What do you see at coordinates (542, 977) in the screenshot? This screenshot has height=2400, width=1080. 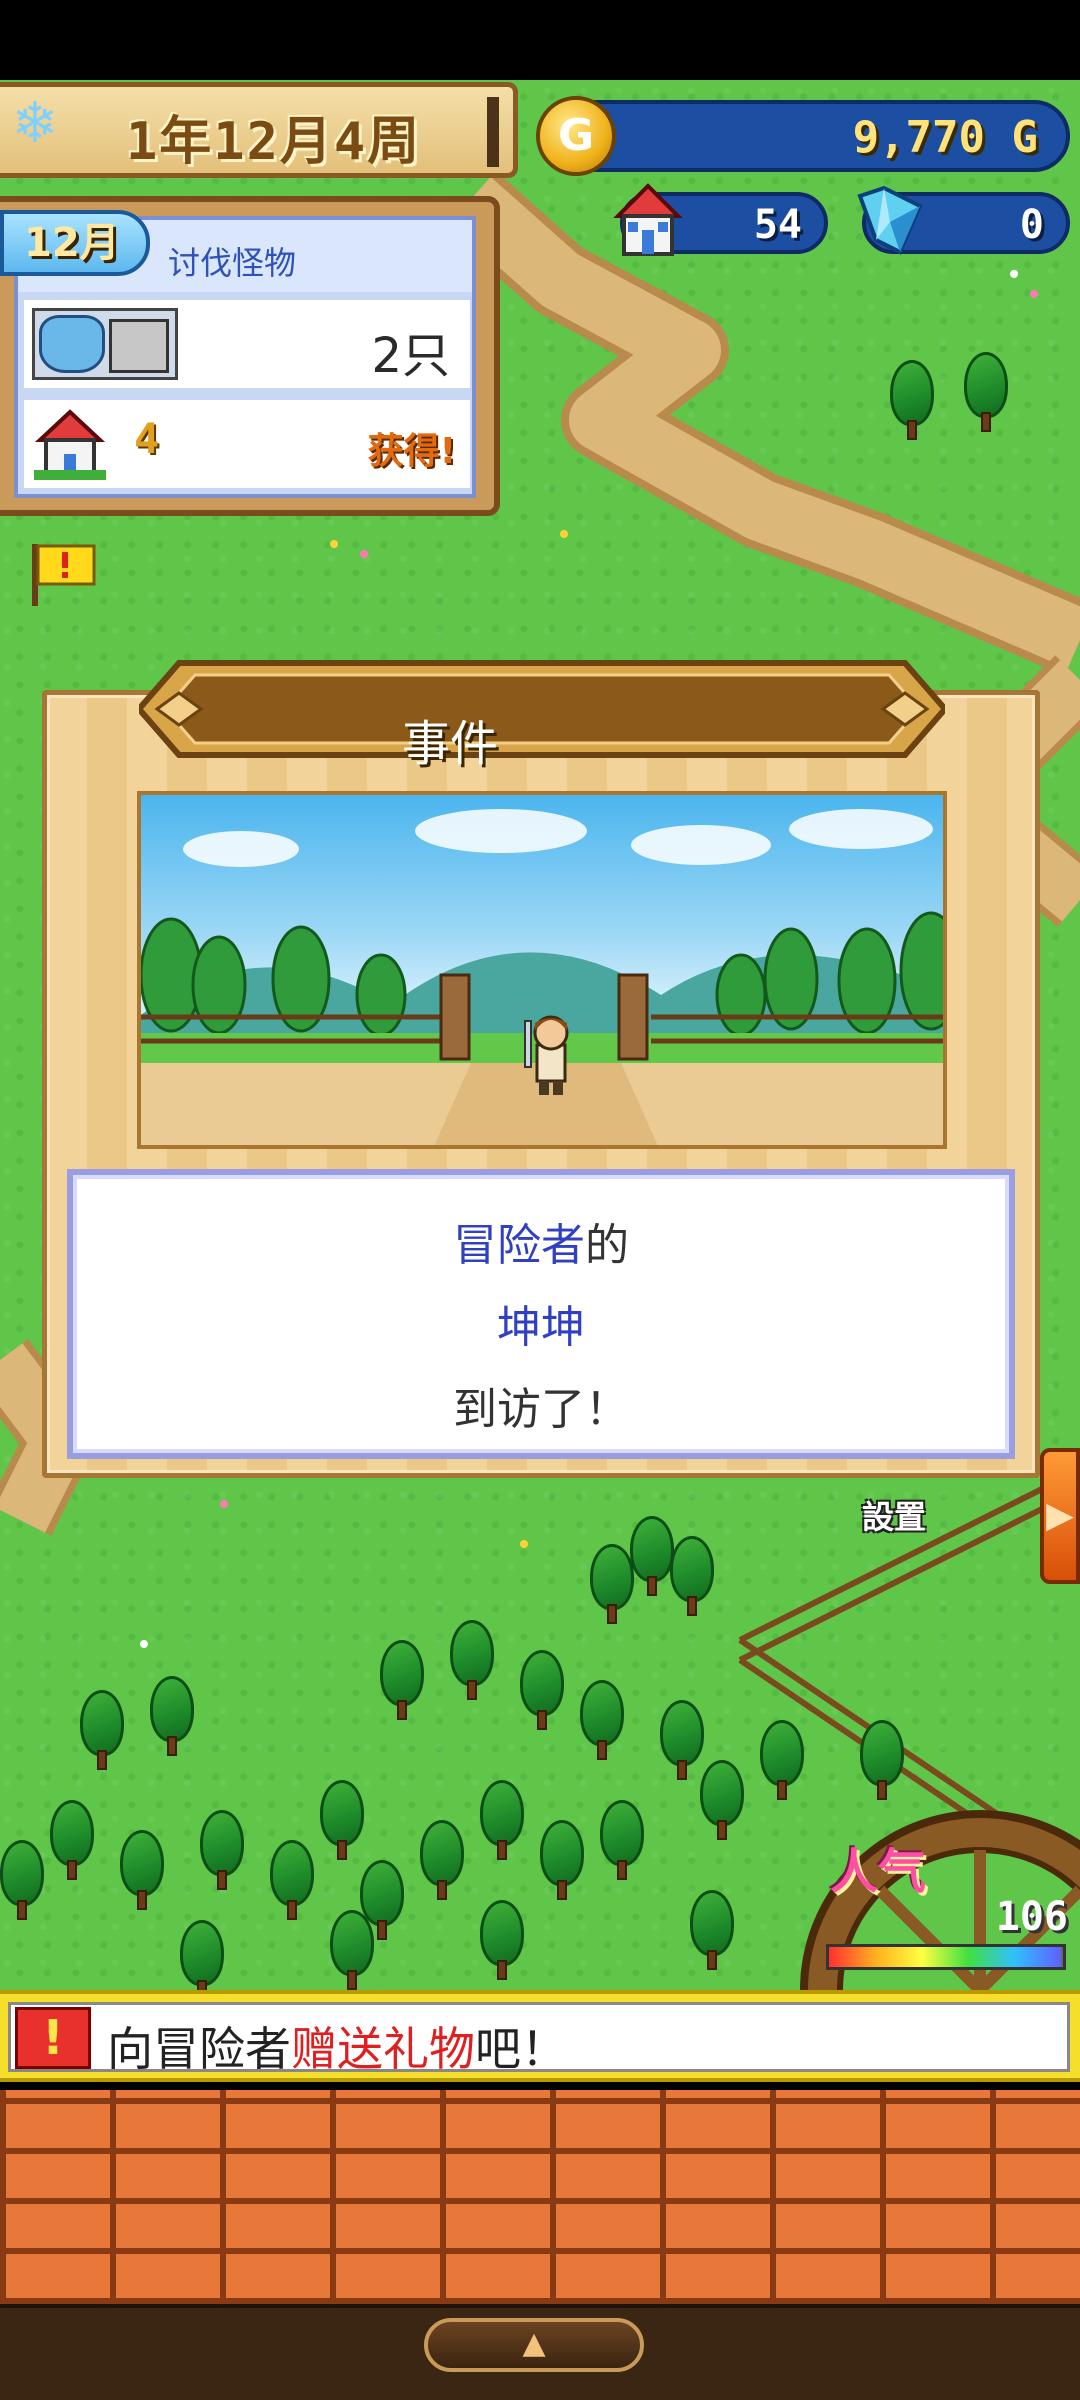 I see `town-gate-scene` at bounding box center [542, 977].